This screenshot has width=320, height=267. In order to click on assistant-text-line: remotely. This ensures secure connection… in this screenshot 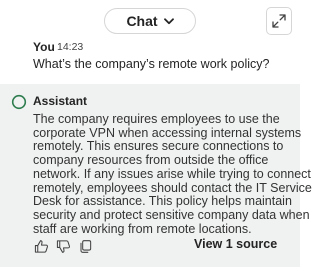, I will do `click(158, 146)`.